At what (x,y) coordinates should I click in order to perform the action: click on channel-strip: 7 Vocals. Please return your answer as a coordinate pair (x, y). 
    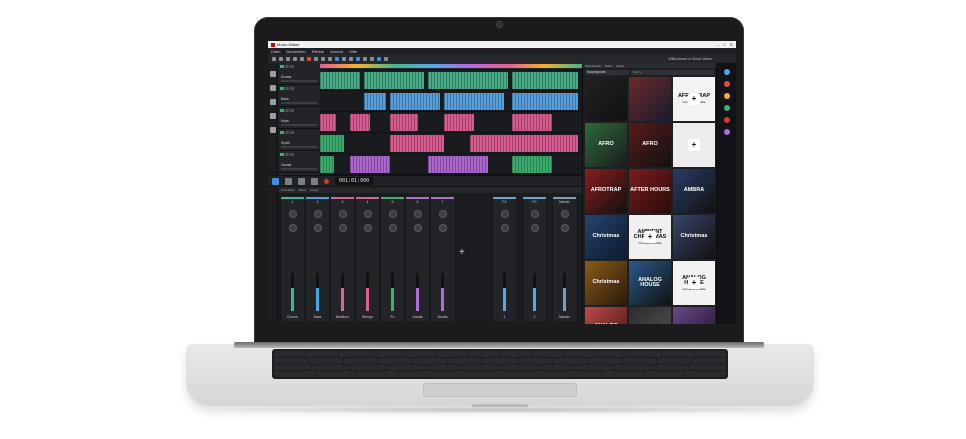
    Looking at the image, I should click on (442, 259).